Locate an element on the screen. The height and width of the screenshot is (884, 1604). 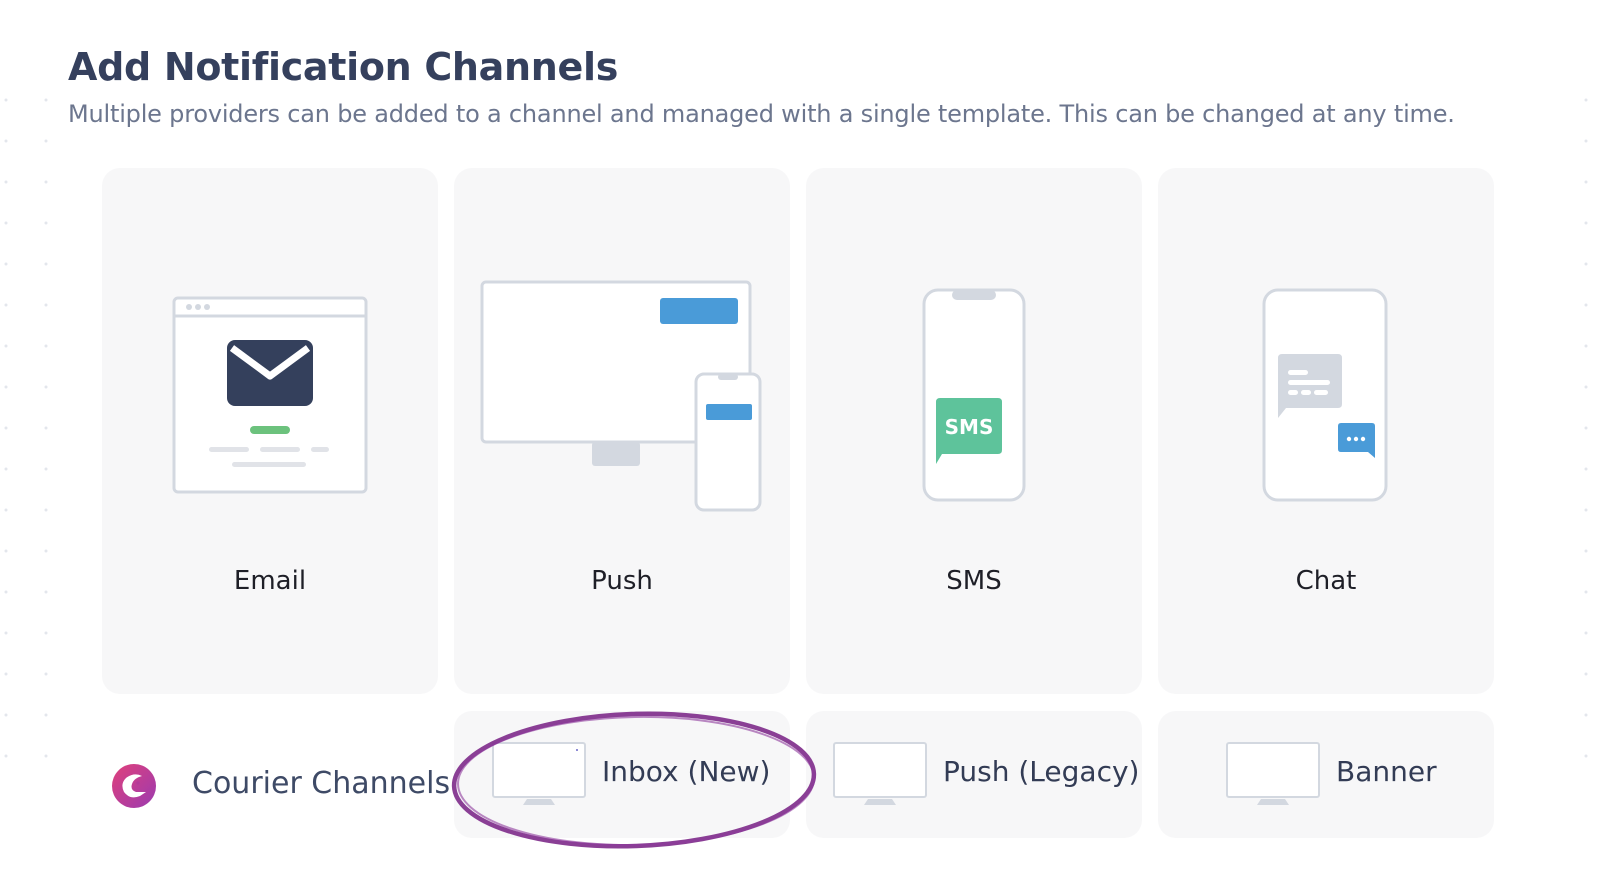
dot-pattern-left is located at coordinates (30, 440).